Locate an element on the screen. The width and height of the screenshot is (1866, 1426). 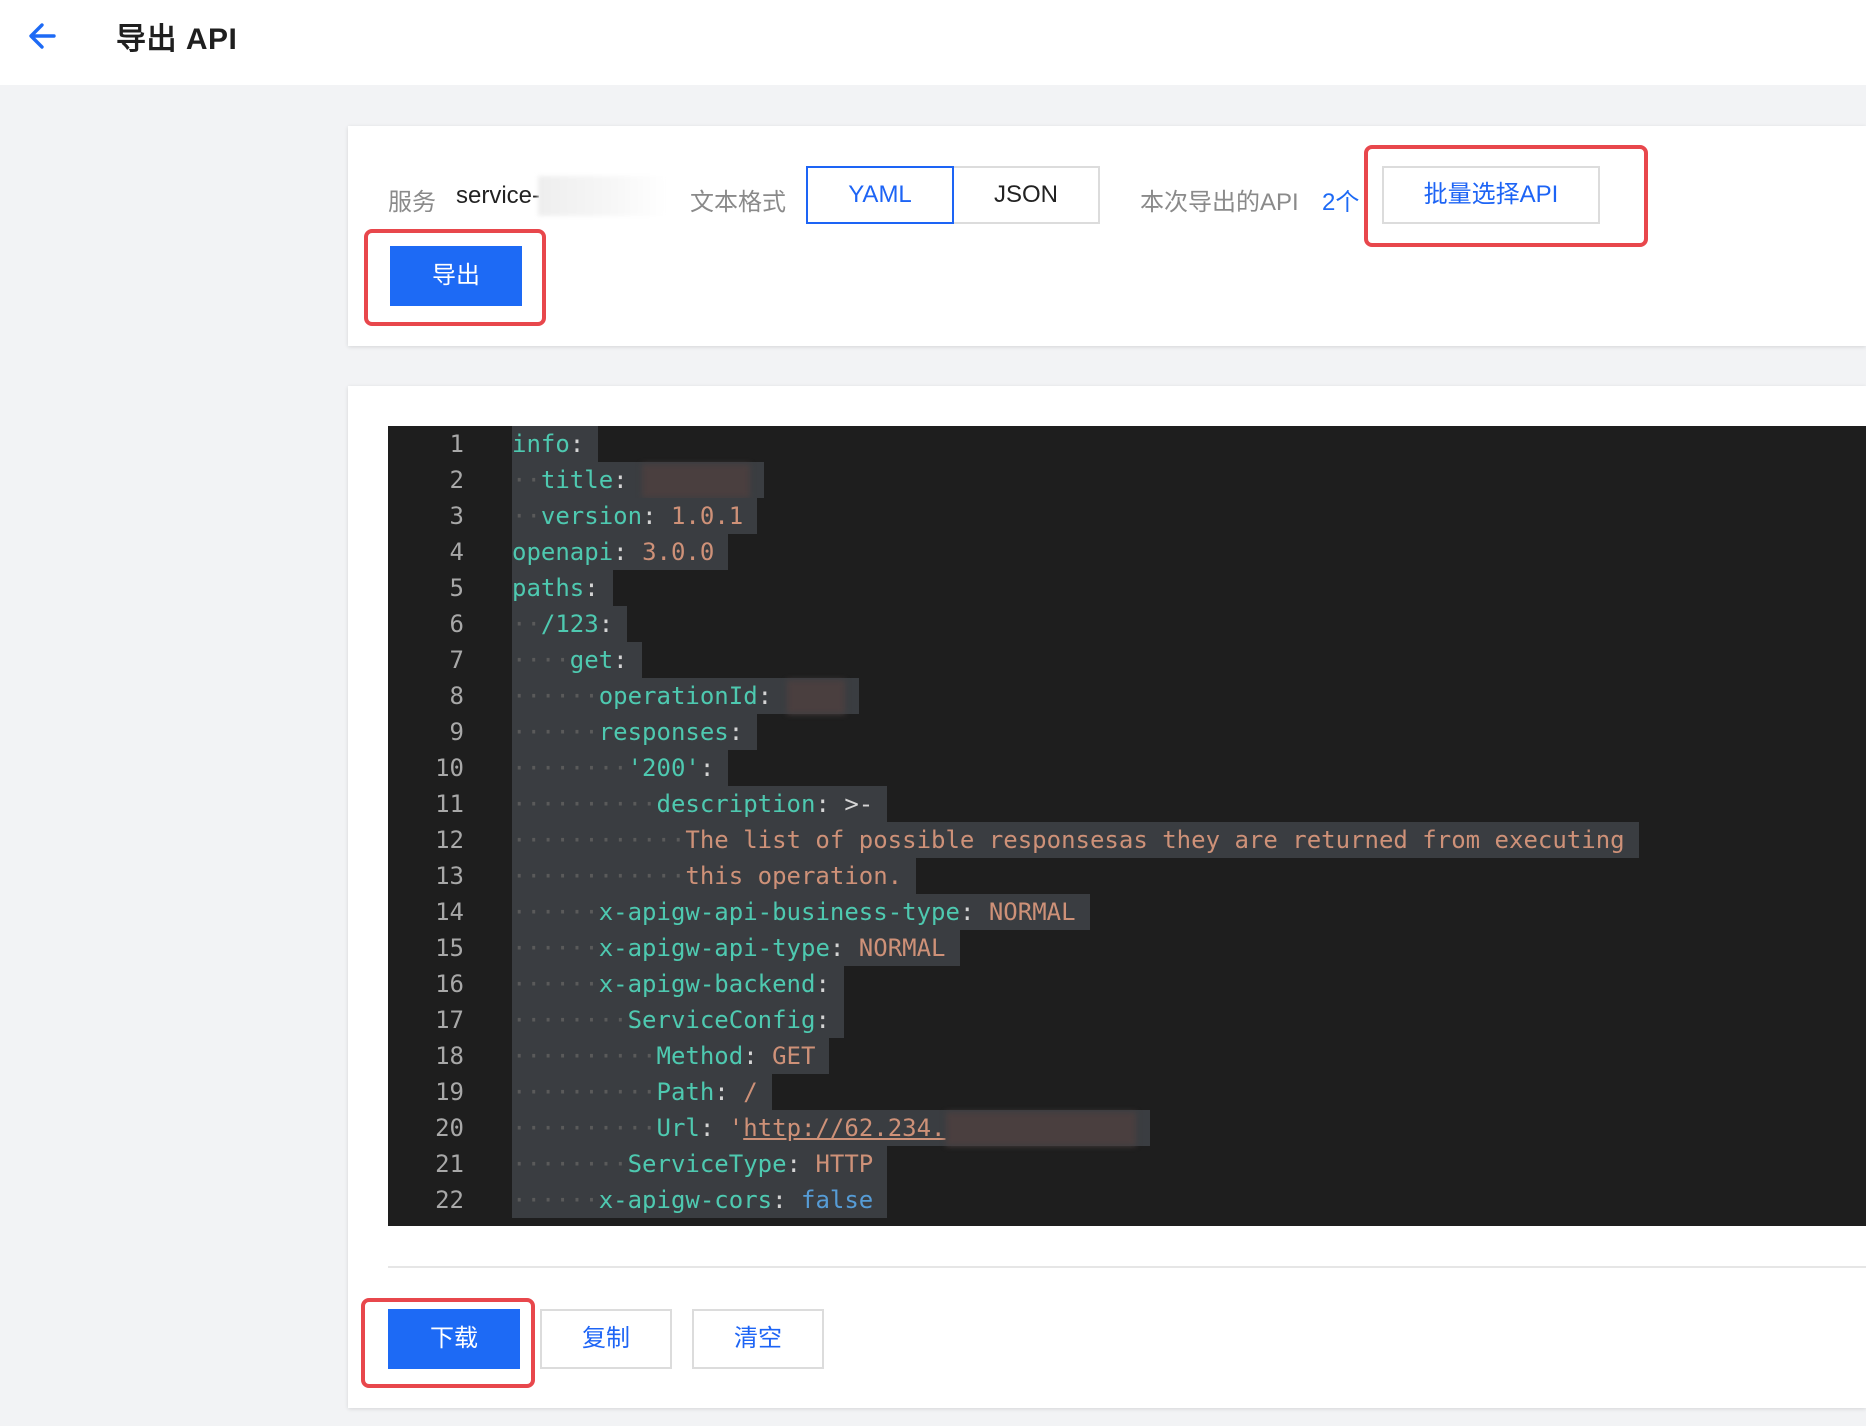
line-number: 7 is located at coordinates (456, 660).